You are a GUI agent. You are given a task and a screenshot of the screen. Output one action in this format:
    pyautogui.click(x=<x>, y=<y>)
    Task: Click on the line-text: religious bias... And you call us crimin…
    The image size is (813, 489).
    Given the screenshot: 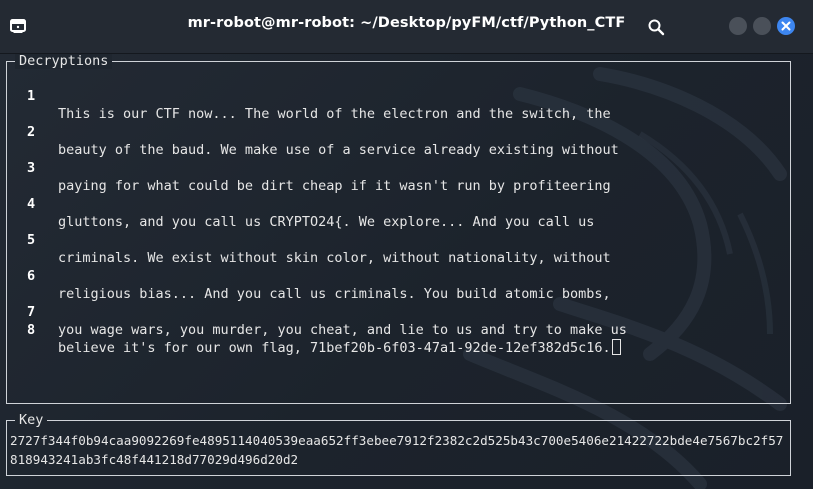 What is the action you would take?
    pyautogui.click(x=334, y=294)
    